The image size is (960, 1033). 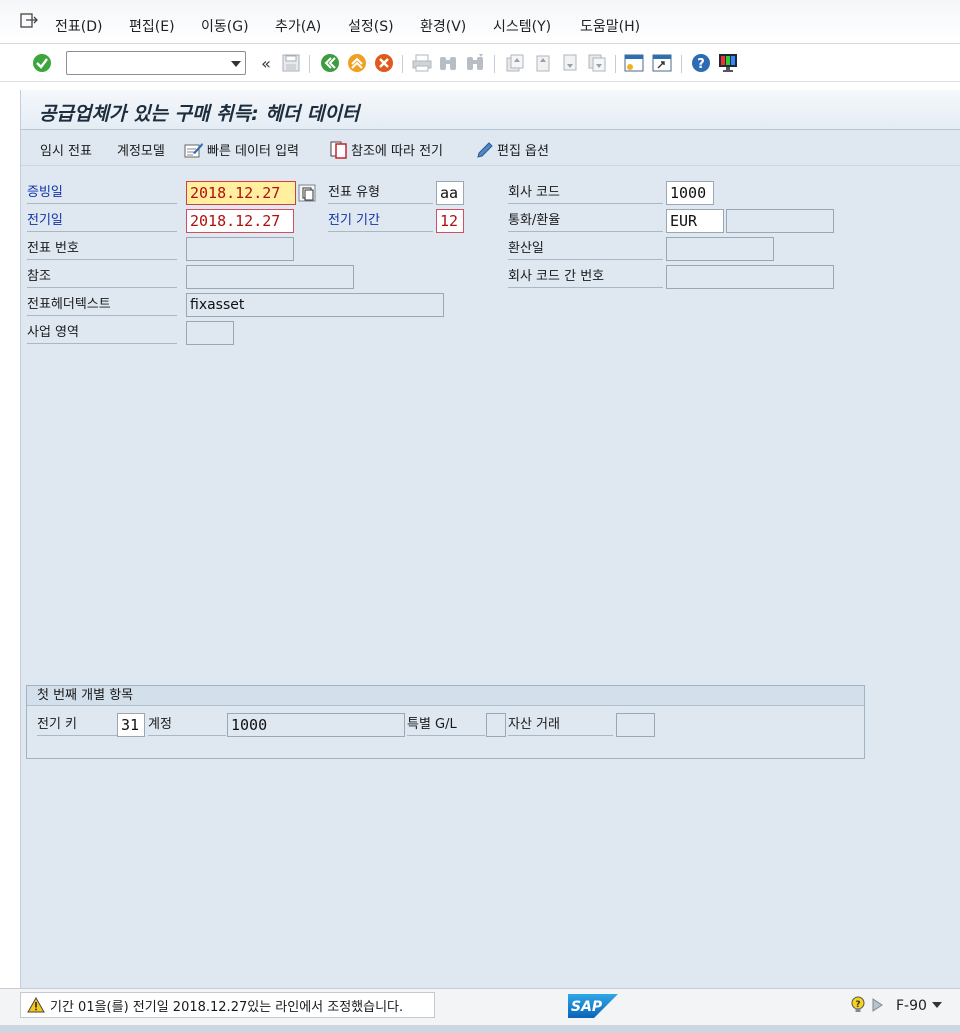 I want to click on group-title: 첫 번째 개별 항목, so click(x=445, y=696).